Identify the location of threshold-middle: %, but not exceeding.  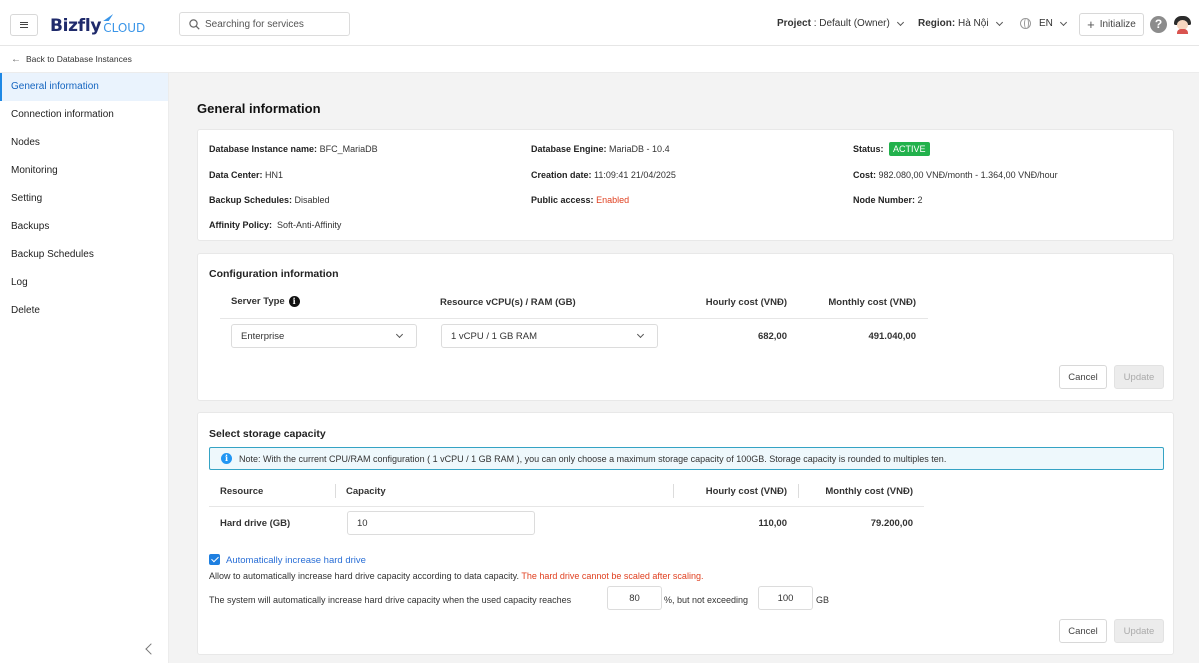
(706, 600).